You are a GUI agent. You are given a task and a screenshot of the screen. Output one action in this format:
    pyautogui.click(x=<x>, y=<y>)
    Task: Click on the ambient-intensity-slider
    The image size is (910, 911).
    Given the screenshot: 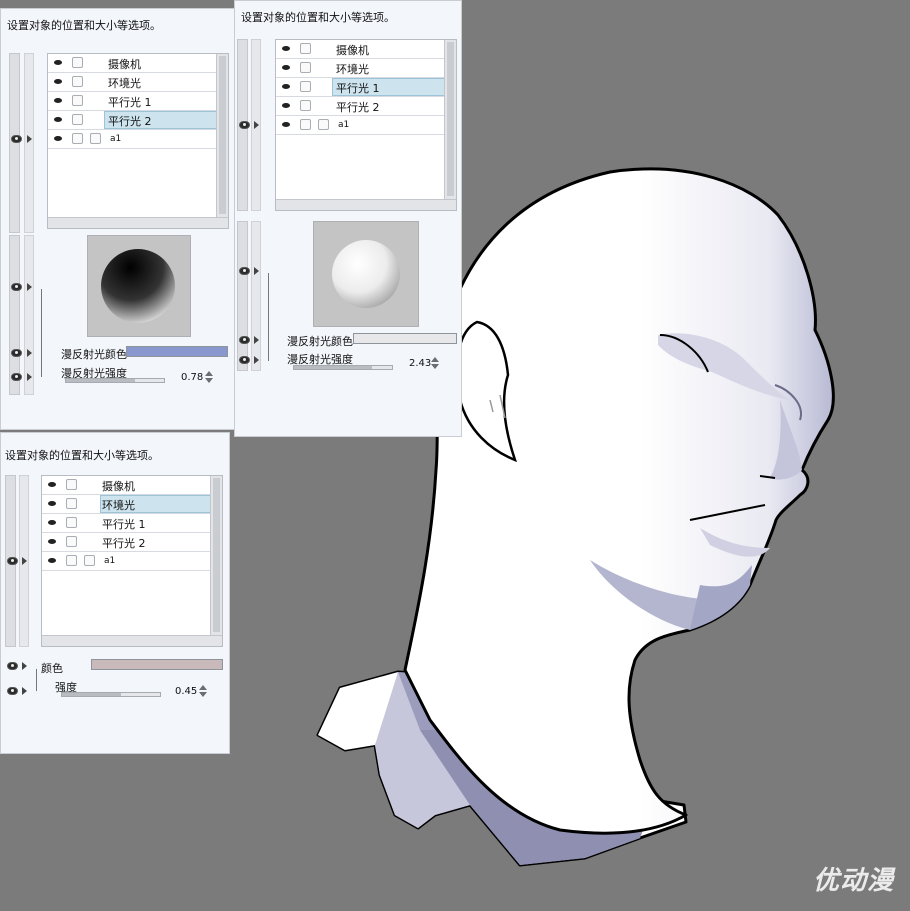 What is the action you would take?
    pyautogui.click(x=111, y=694)
    